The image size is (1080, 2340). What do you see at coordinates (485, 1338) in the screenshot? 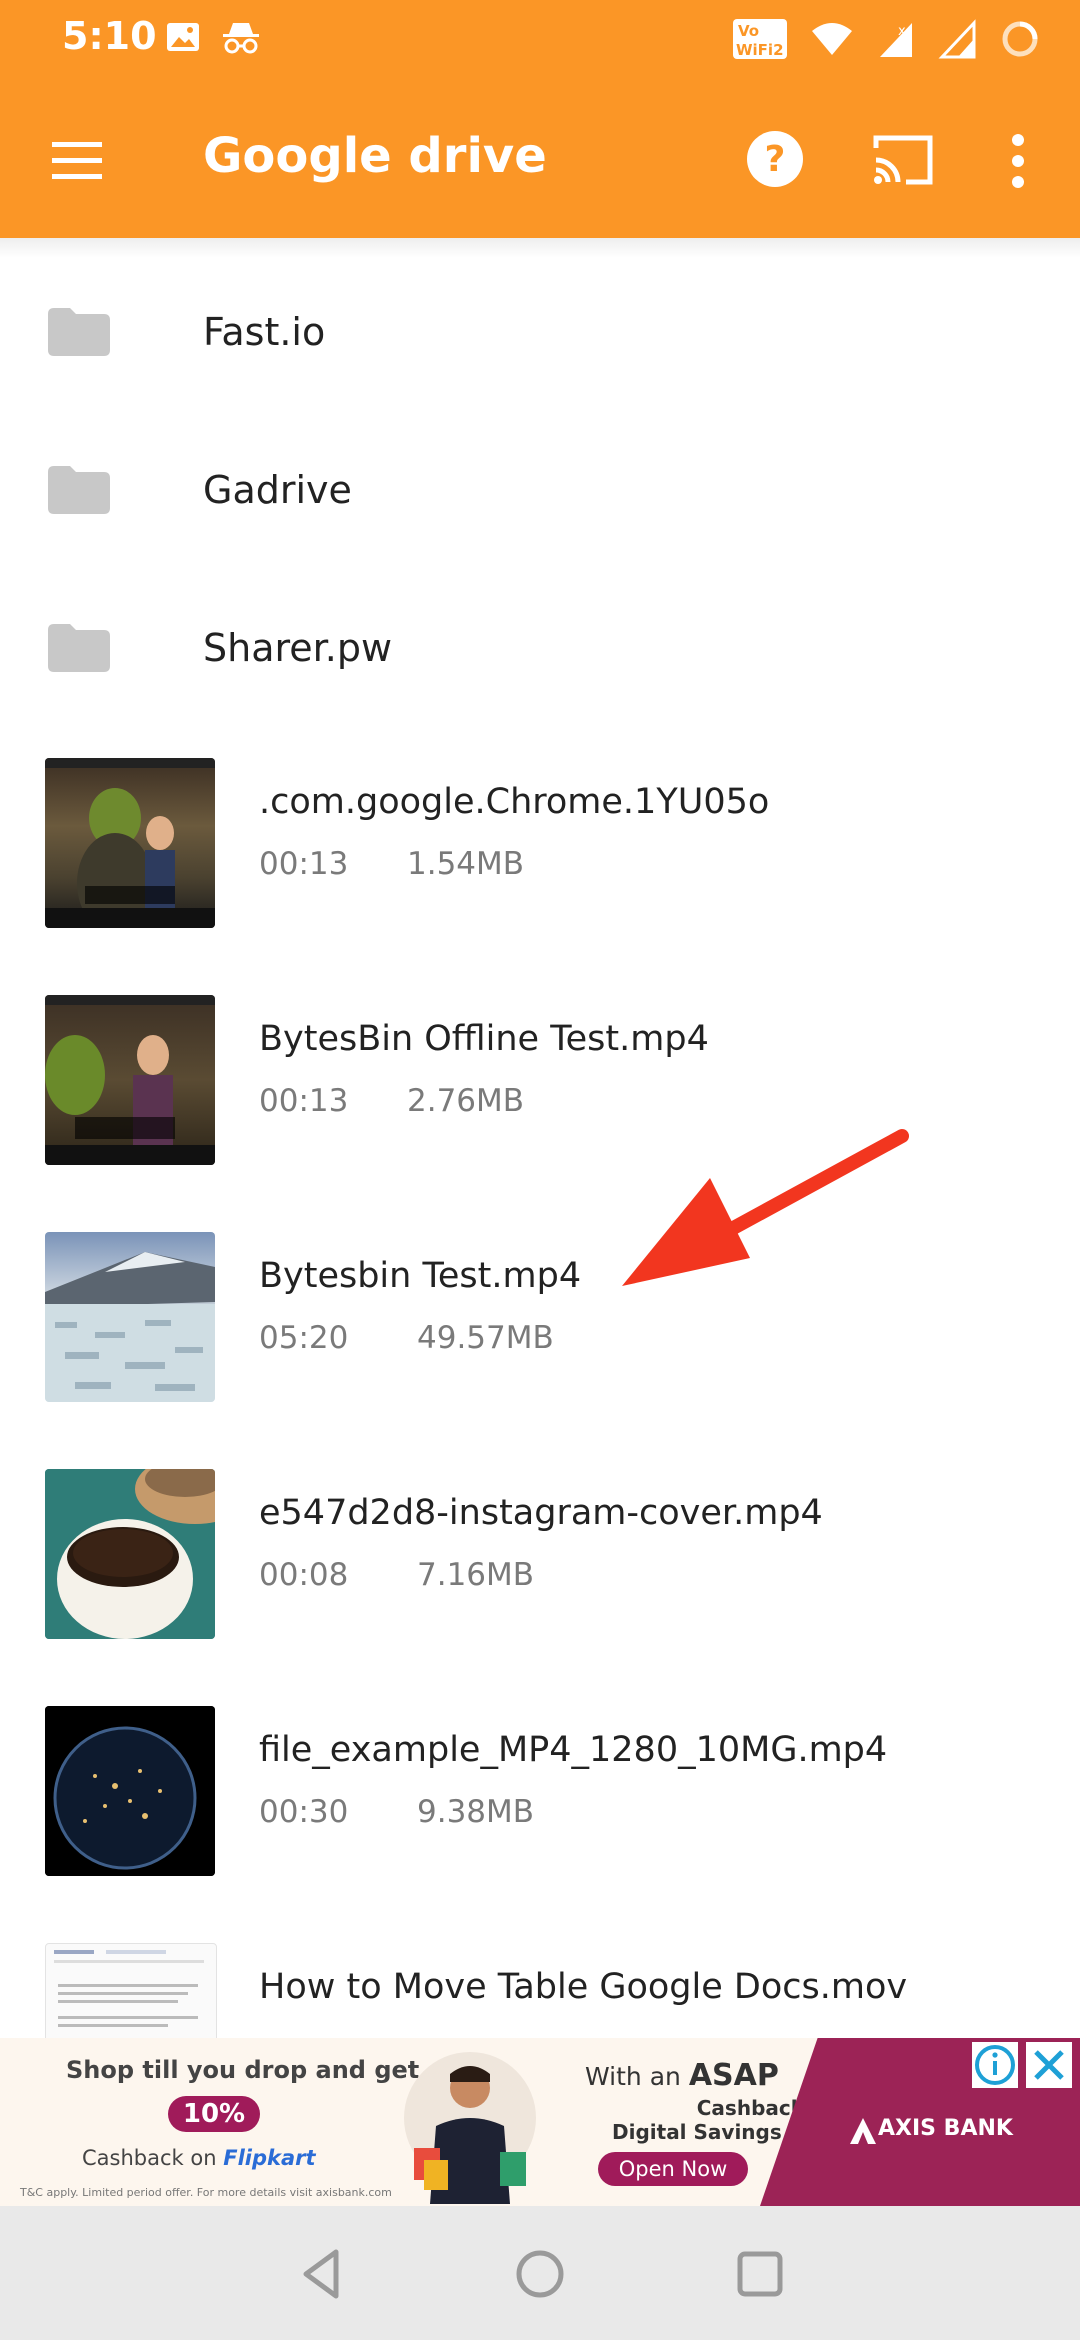
I see `video-size: 49.57MB` at bounding box center [485, 1338].